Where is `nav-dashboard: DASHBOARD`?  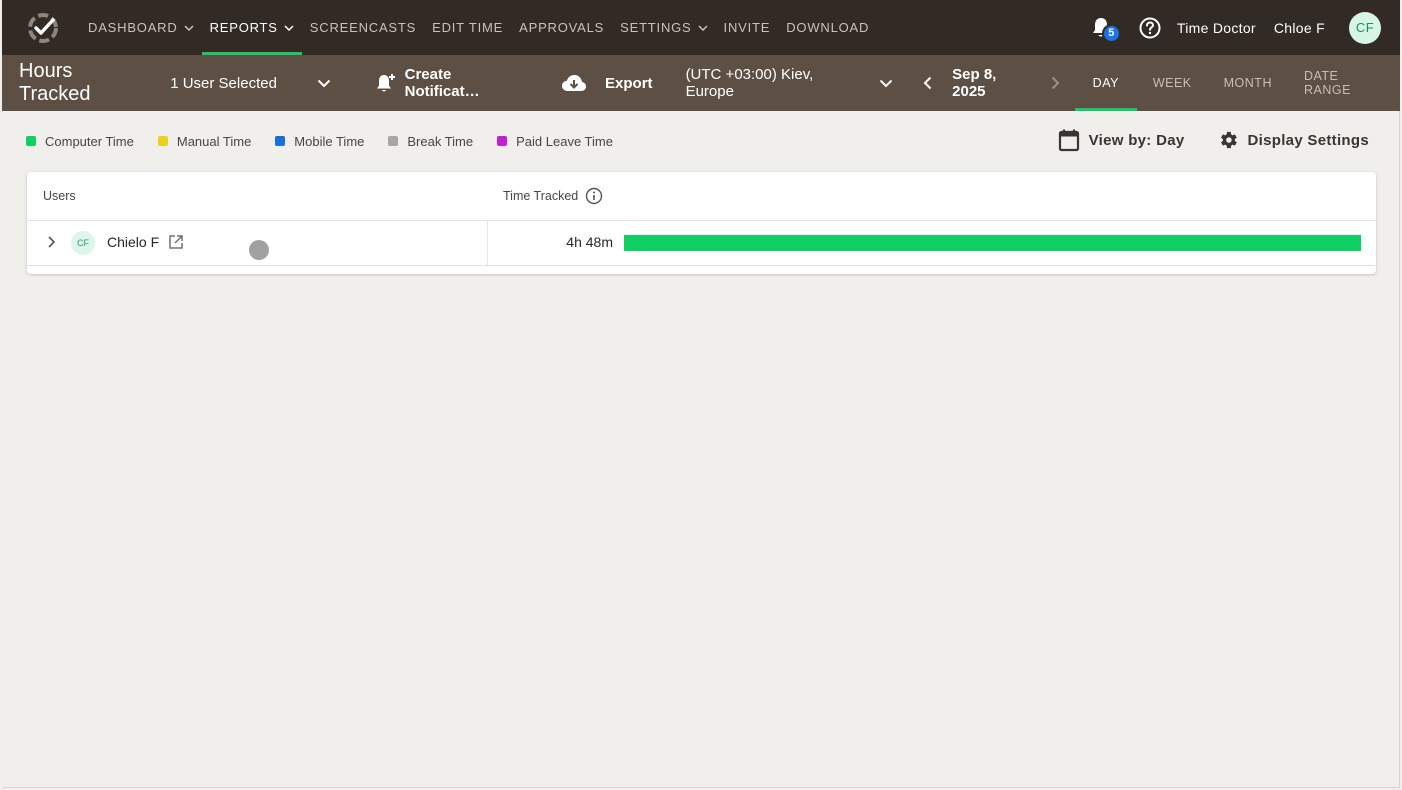 nav-dashboard: DASHBOARD is located at coordinates (141, 27).